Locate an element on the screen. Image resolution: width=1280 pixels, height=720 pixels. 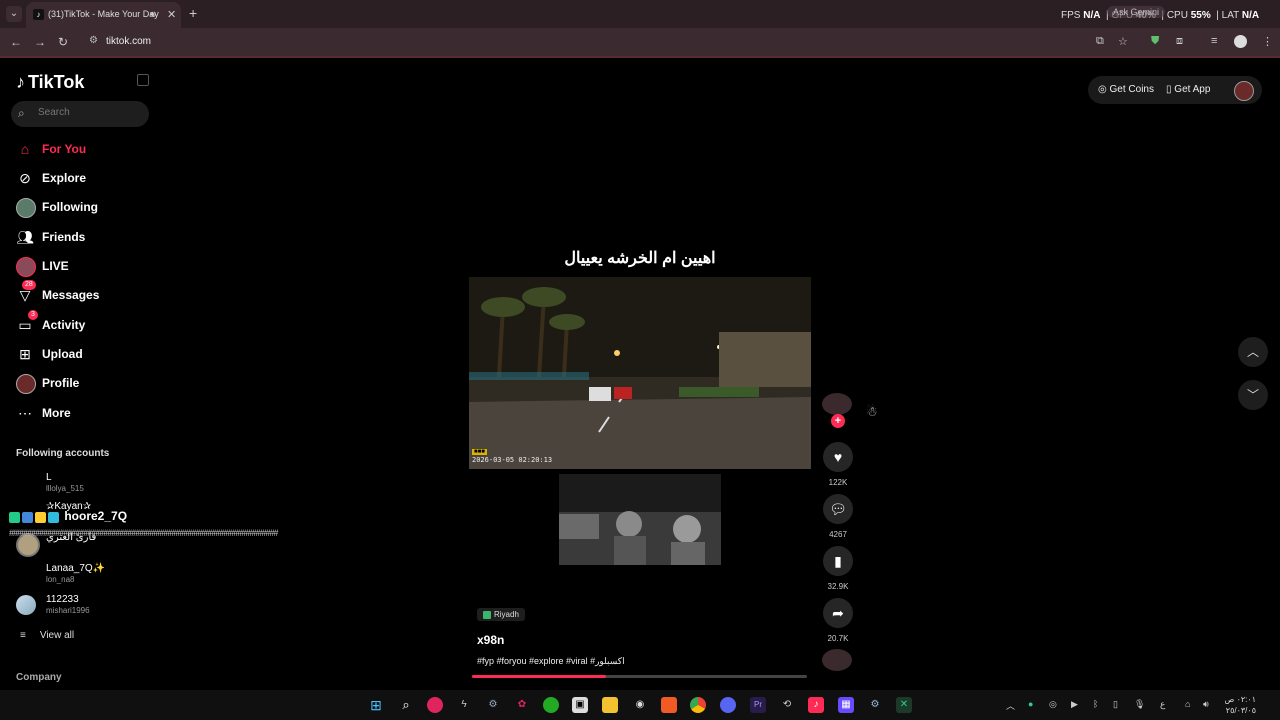
dashcam-scene is located at coordinates (640, 373).